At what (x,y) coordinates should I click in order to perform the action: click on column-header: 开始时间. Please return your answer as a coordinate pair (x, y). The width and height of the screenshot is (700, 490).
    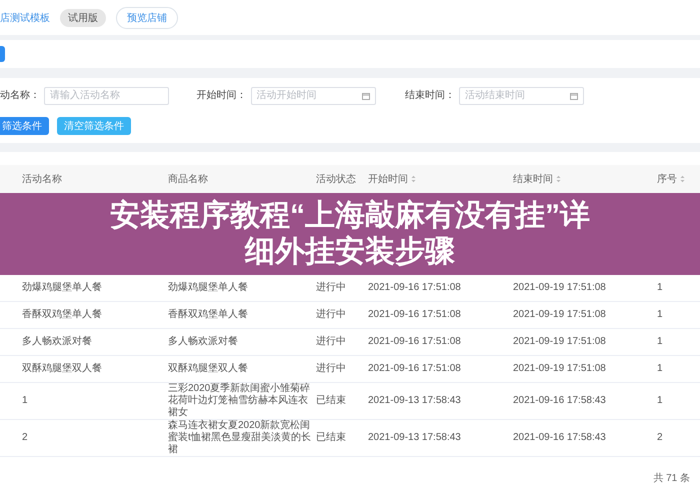
    Looking at the image, I should click on (440, 179).